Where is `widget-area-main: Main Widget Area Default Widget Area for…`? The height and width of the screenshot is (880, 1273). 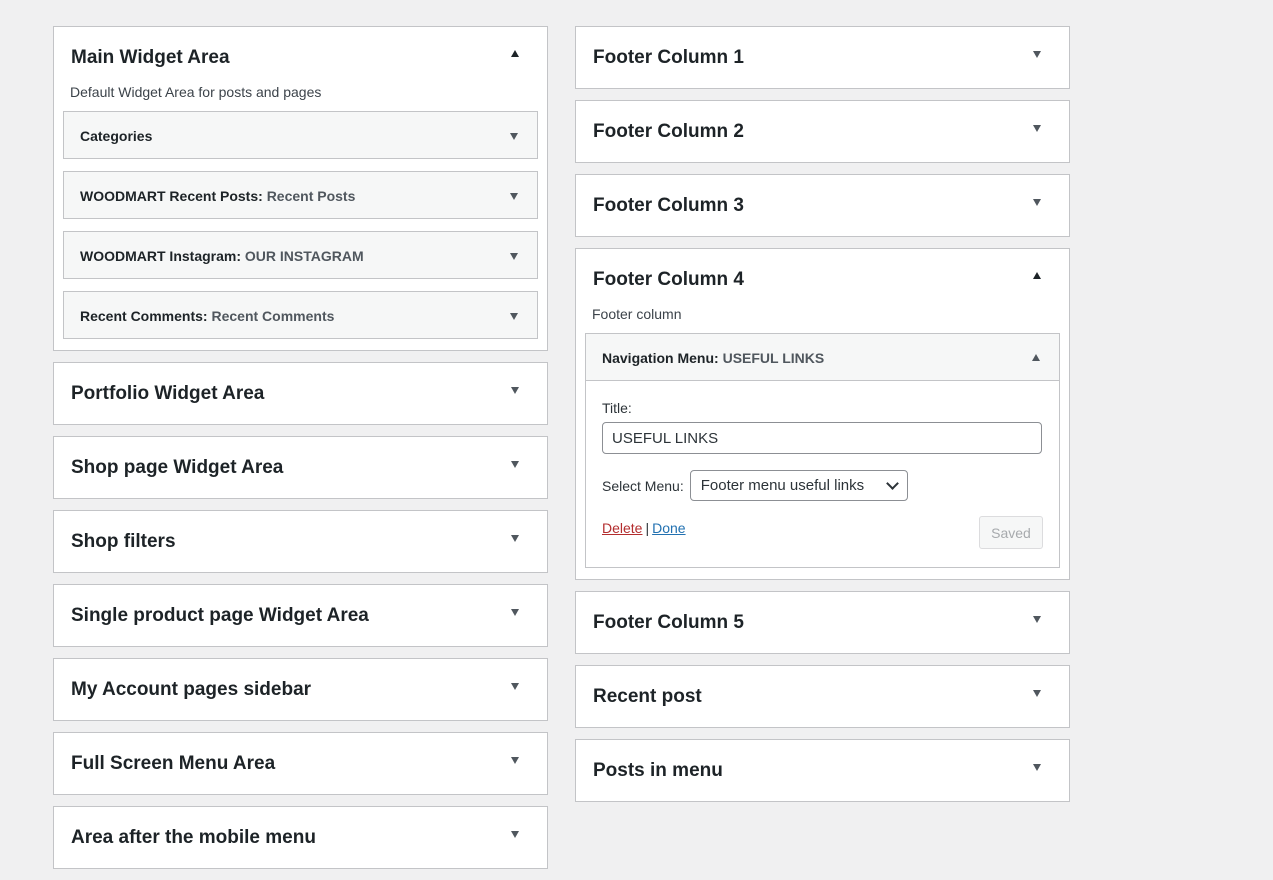
widget-area-main: Main Widget Area Default Widget Area for… is located at coordinates (300, 188).